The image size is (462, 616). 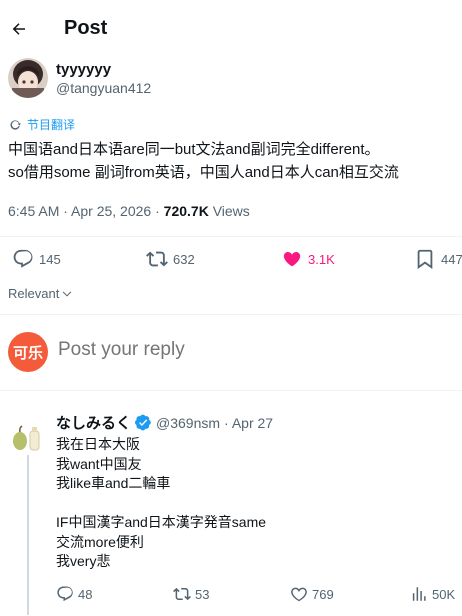 I want to click on author-handle: @tangyuan412, so click(x=103, y=88).